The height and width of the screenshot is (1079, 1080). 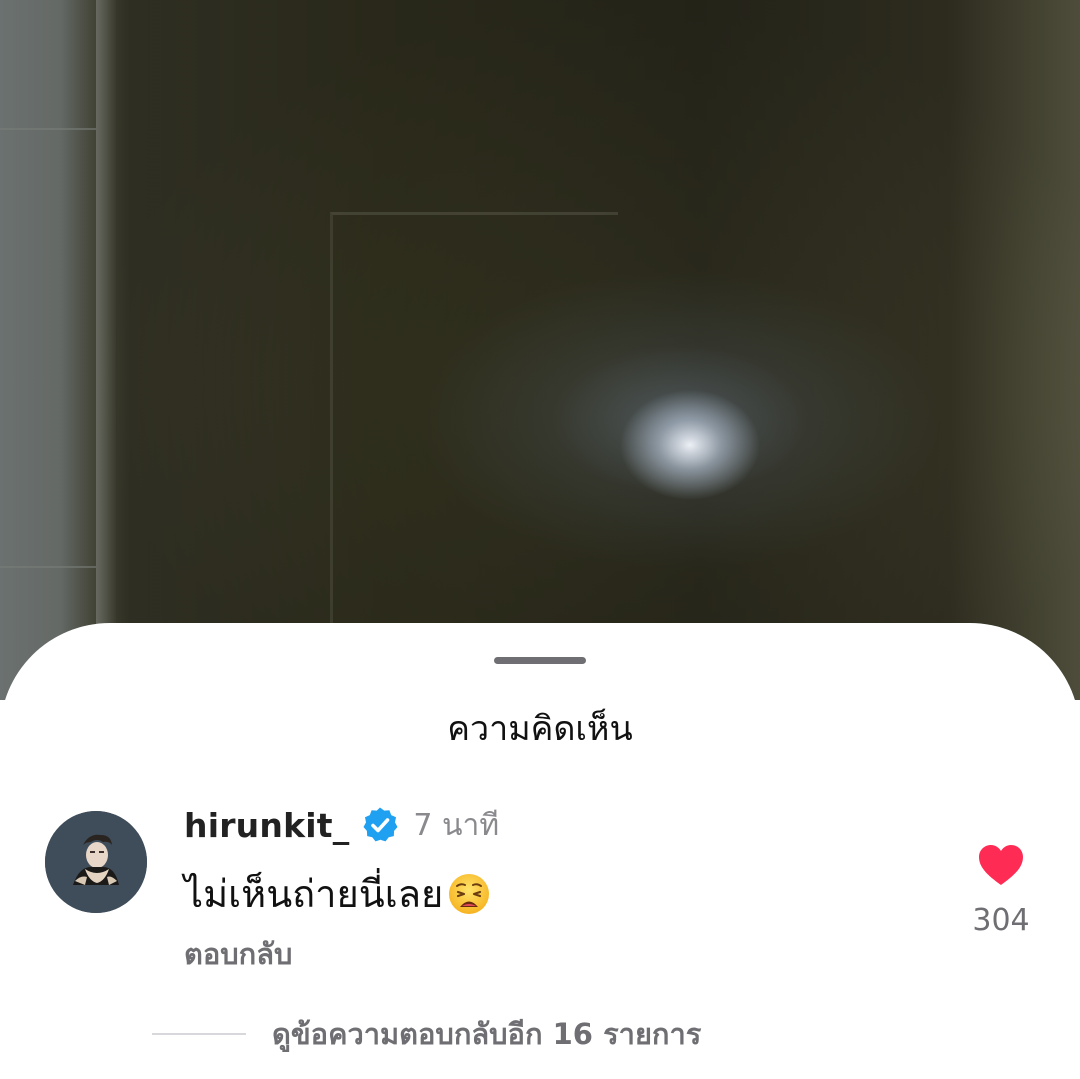 I want to click on comment-body: ไม่เห็นถ่ายนี่เลย, so click(x=337, y=893).